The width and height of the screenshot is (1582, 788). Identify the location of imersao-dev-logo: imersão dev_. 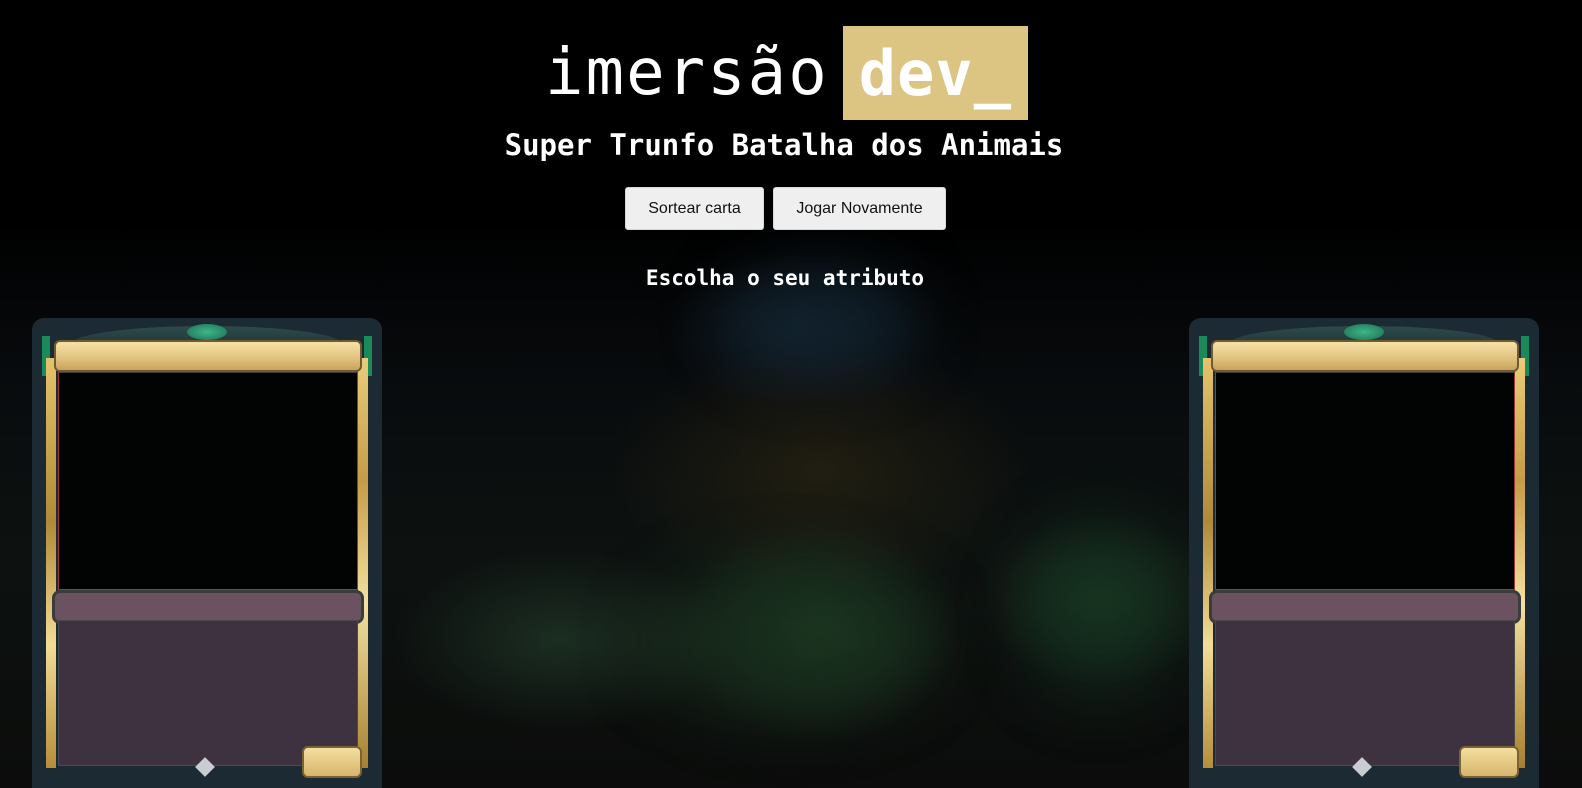
(787, 73).